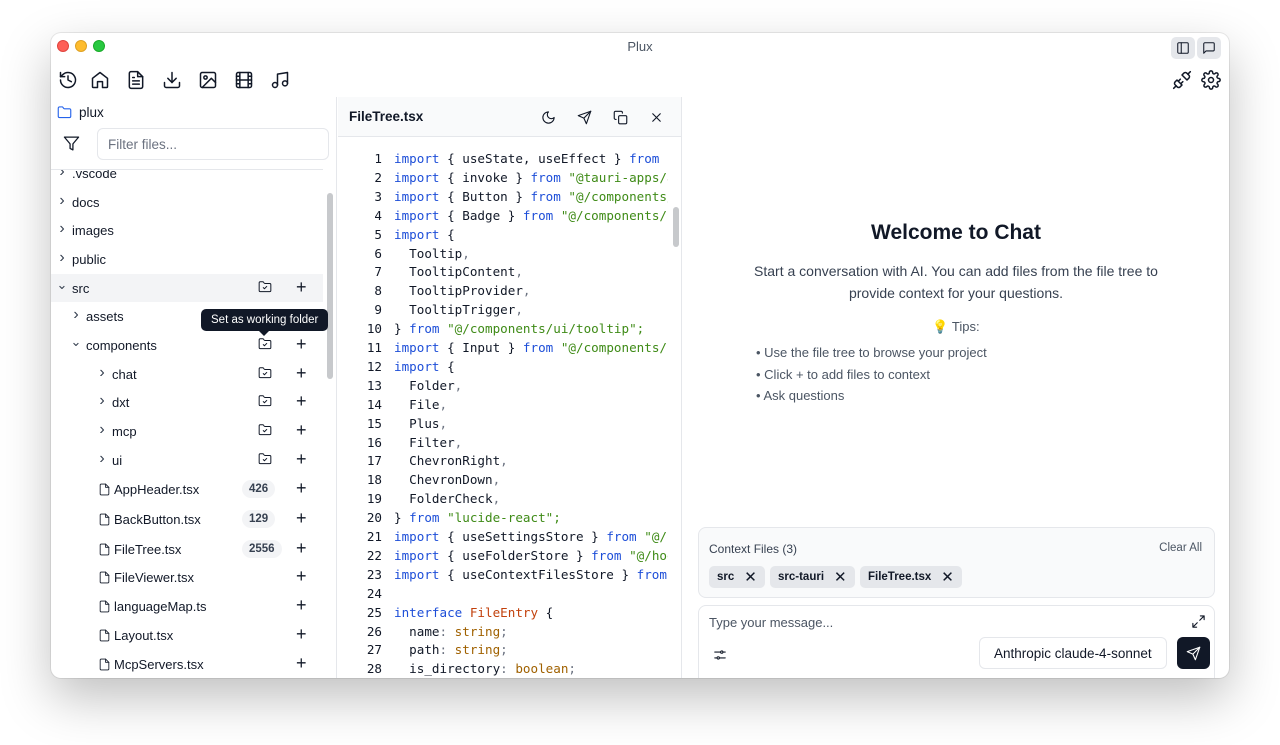 This screenshot has width=1280, height=745. Describe the element at coordinates (187, 549) in the screenshot. I see `tree-file-row: FileTree.tsx 2556 +` at that location.